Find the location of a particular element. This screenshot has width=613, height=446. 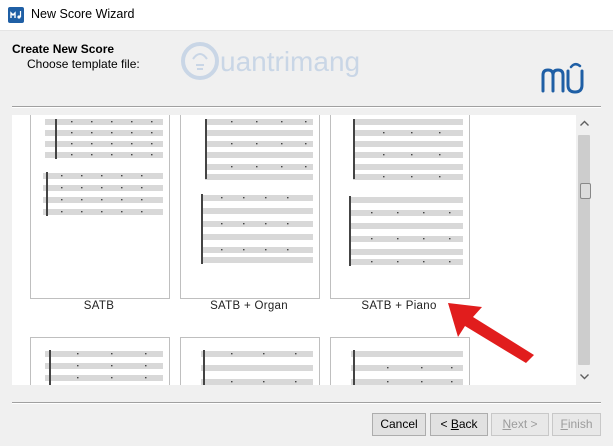

template-label-satb: SATB is located at coordinates (99, 306).